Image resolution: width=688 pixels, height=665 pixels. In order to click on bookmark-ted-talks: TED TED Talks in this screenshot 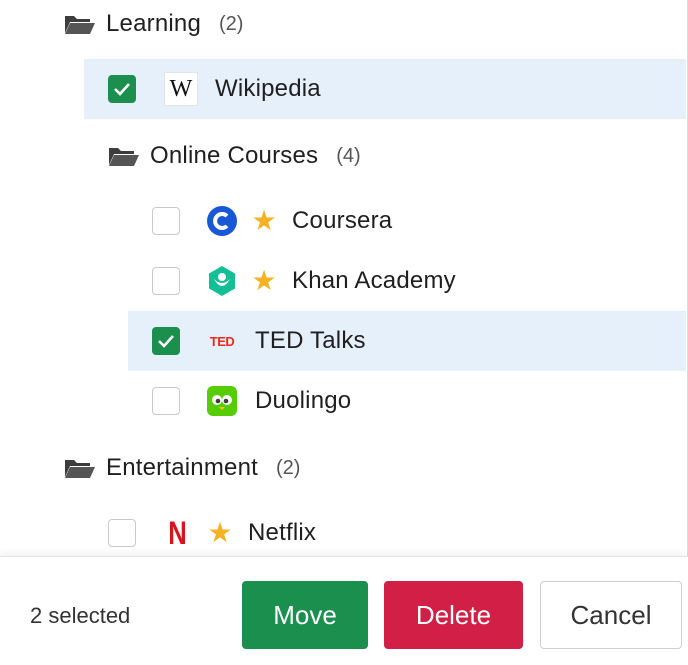, I will do `click(407, 341)`.